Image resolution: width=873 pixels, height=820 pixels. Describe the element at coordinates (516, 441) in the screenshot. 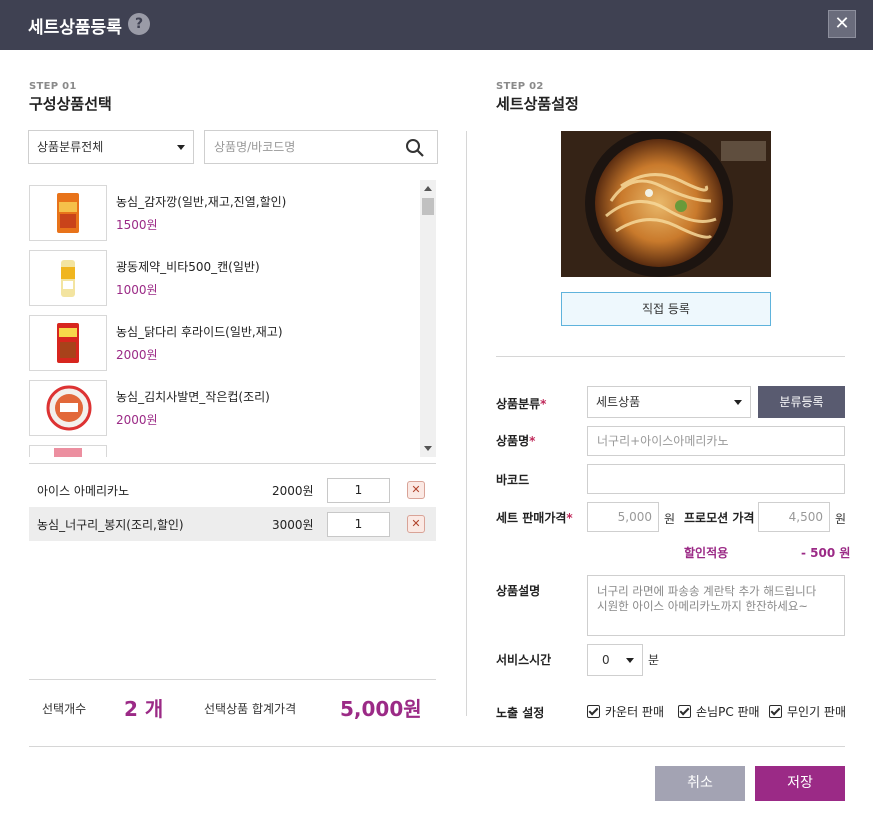

I see `product-name-label: 상품명*` at that location.